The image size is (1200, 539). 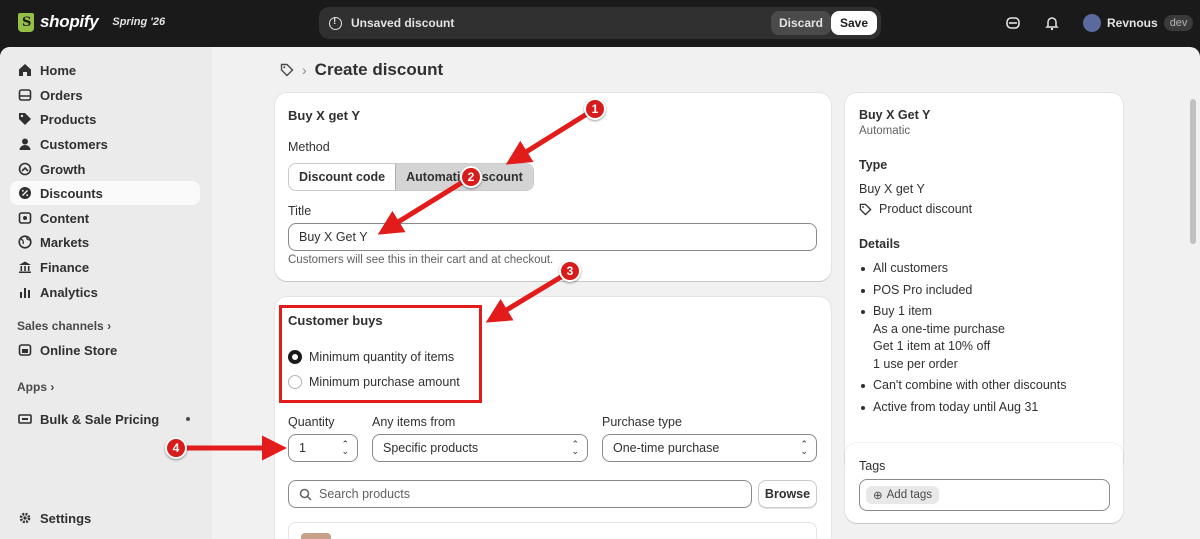 What do you see at coordinates (345, 448) in the screenshot?
I see `stepper-arrows-icon: ⌃ ⌄` at bounding box center [345, 448].